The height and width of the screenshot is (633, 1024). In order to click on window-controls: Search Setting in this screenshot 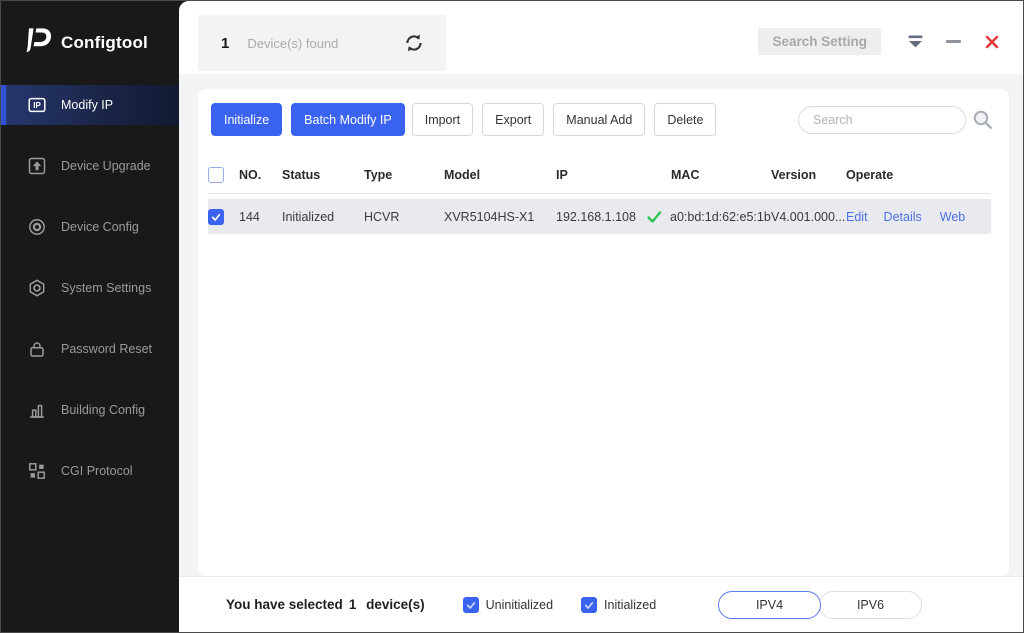, I will do `click(878, 41)`.